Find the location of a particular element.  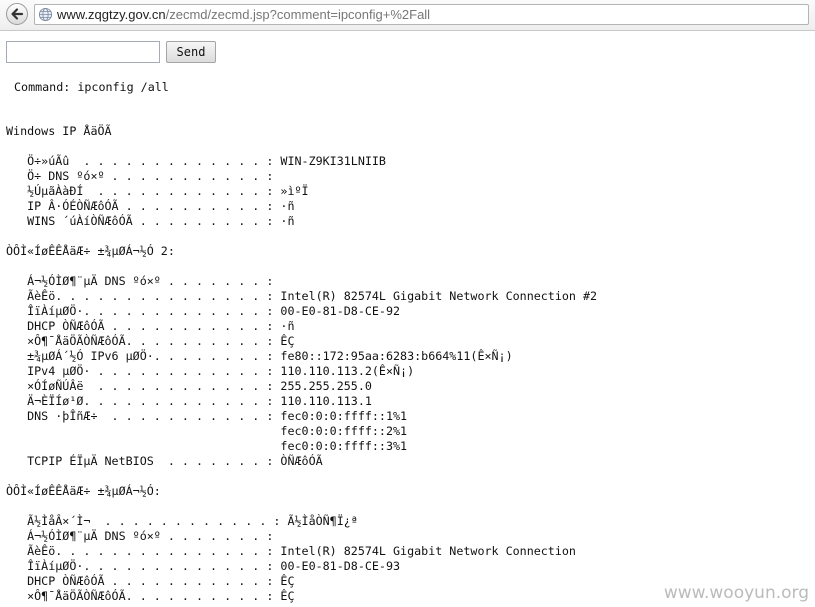

watermark: www.wooyun.org is located at coordinates (736, 593).